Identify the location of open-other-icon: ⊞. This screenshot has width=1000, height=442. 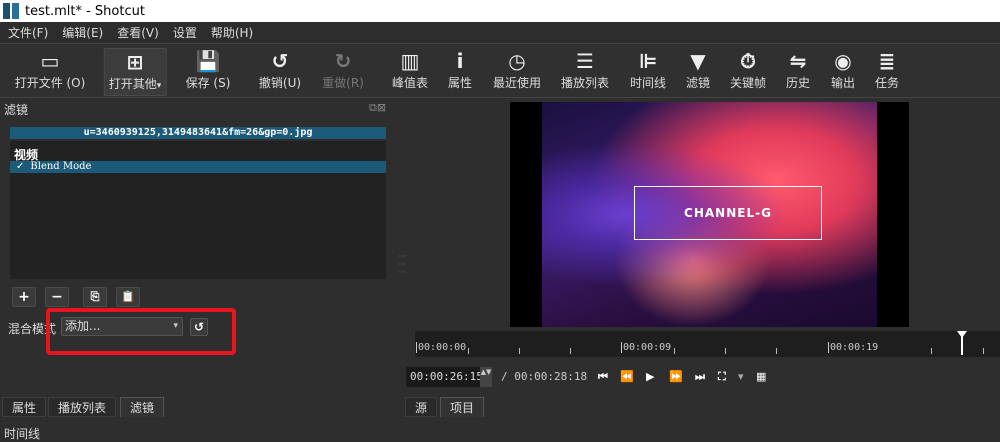
(135, 62).